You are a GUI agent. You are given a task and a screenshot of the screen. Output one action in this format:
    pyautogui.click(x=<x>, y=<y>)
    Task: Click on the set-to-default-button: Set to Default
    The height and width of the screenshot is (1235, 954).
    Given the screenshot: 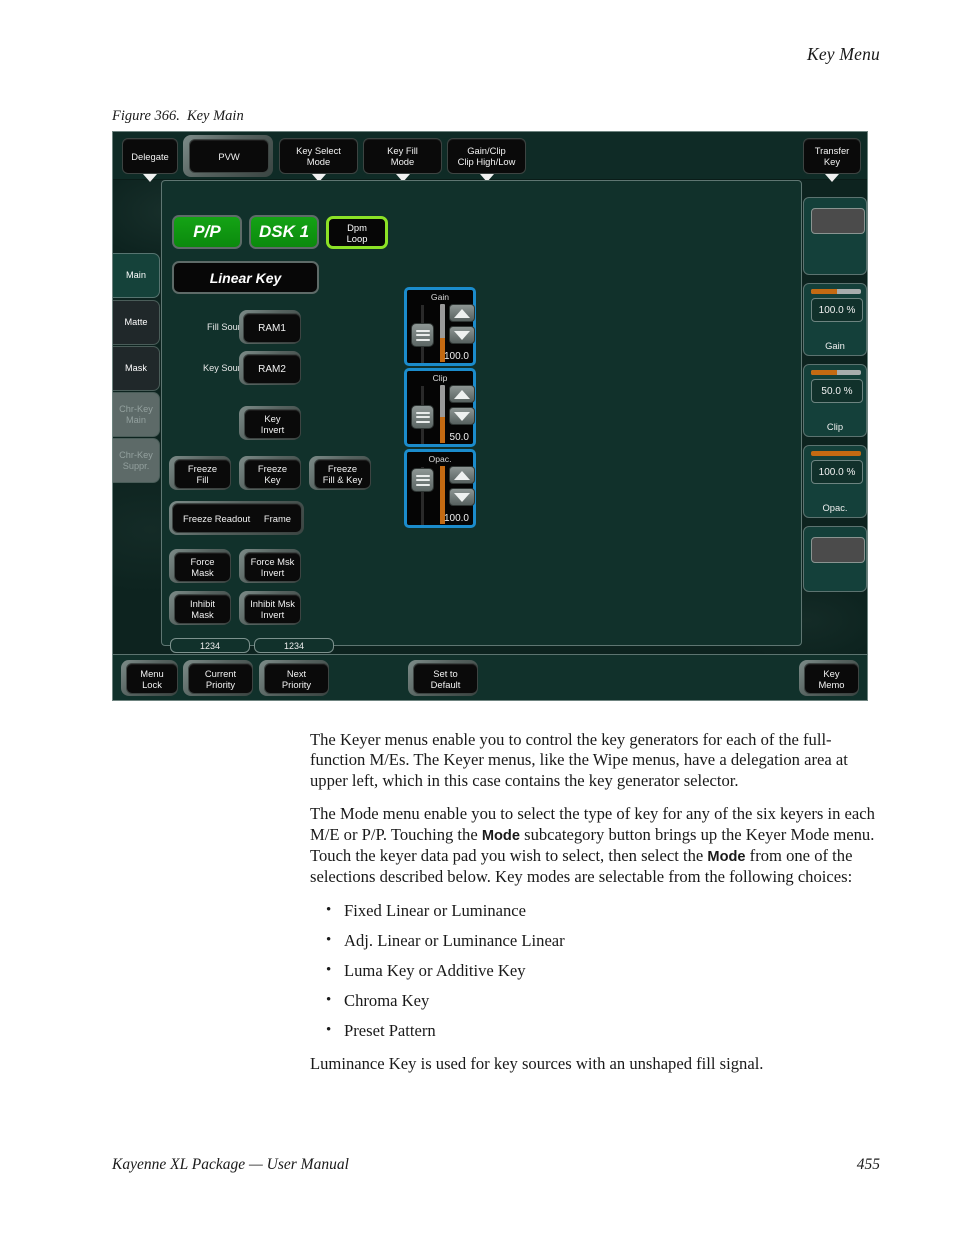 What is the action you would take?
    pyautogui.click(x=445, y=678)
    